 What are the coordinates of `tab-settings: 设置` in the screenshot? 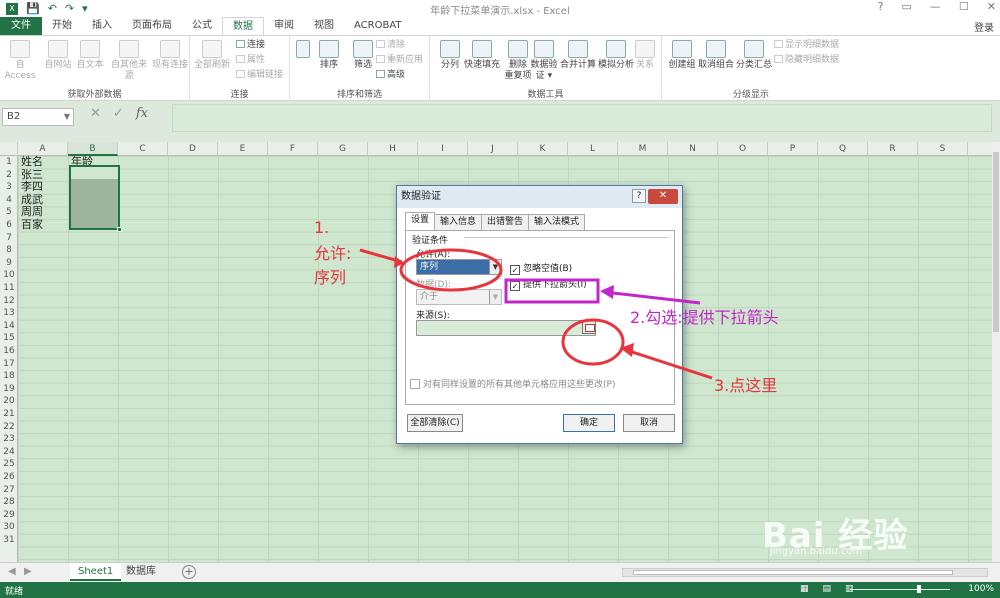 It's located at (420, 221).